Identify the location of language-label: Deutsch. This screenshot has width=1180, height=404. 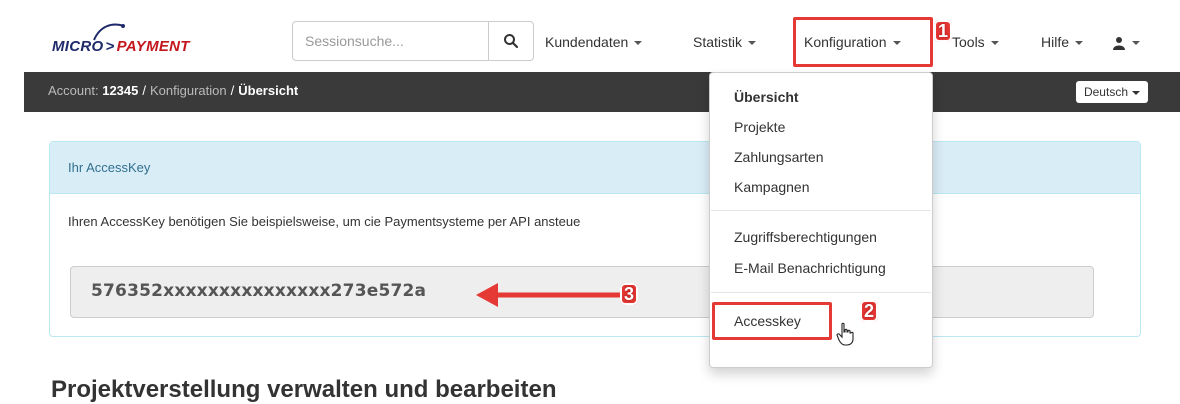
(1105, 92).